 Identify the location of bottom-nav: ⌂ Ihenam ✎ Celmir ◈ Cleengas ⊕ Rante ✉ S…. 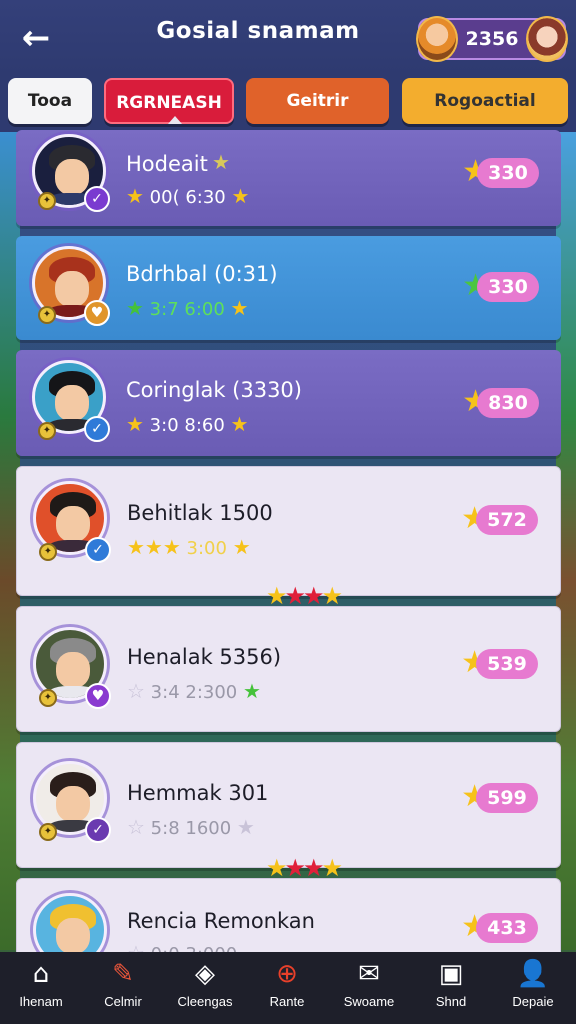
(288, 988).